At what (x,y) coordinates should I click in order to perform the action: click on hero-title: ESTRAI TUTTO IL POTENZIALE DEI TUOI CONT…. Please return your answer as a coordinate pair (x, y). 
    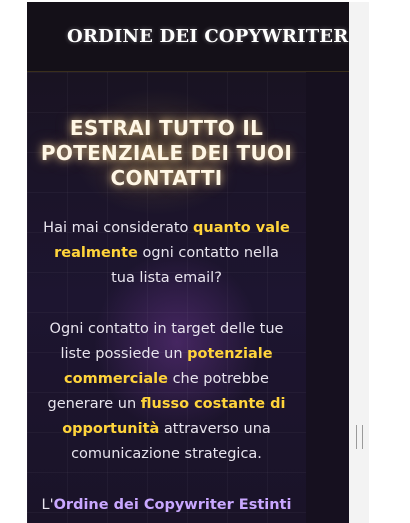
    Looking at the image, I should click on (166, 153).